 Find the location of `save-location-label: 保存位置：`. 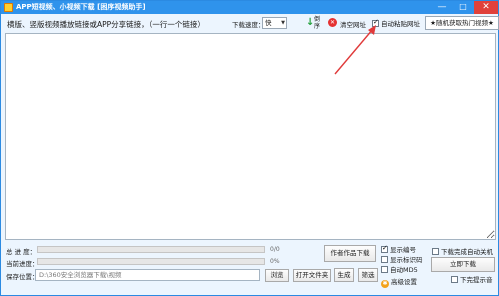

save-location-label: 保存位置： is located at coordinates (22, 277).